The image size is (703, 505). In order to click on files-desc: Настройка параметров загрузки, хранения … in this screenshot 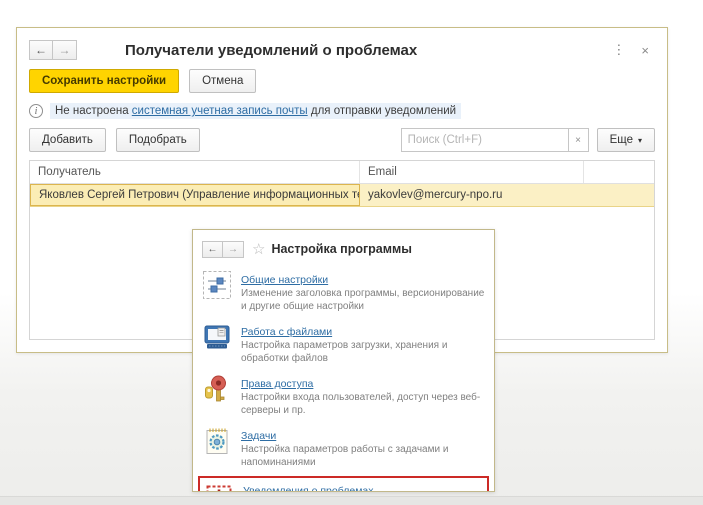, I will do `click(344, 352)`.